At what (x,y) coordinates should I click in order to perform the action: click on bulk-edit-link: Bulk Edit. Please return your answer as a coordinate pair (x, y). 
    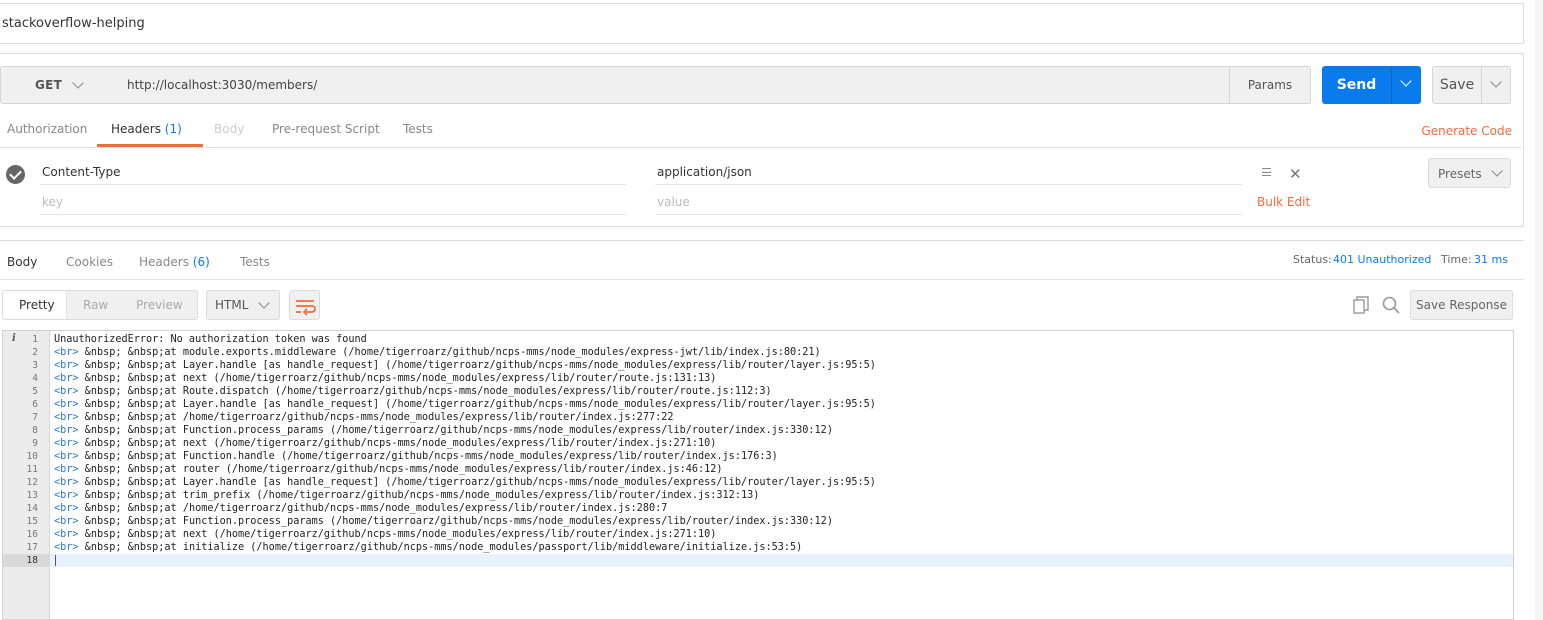
    Looking at the image, I should click on (1283, 202).